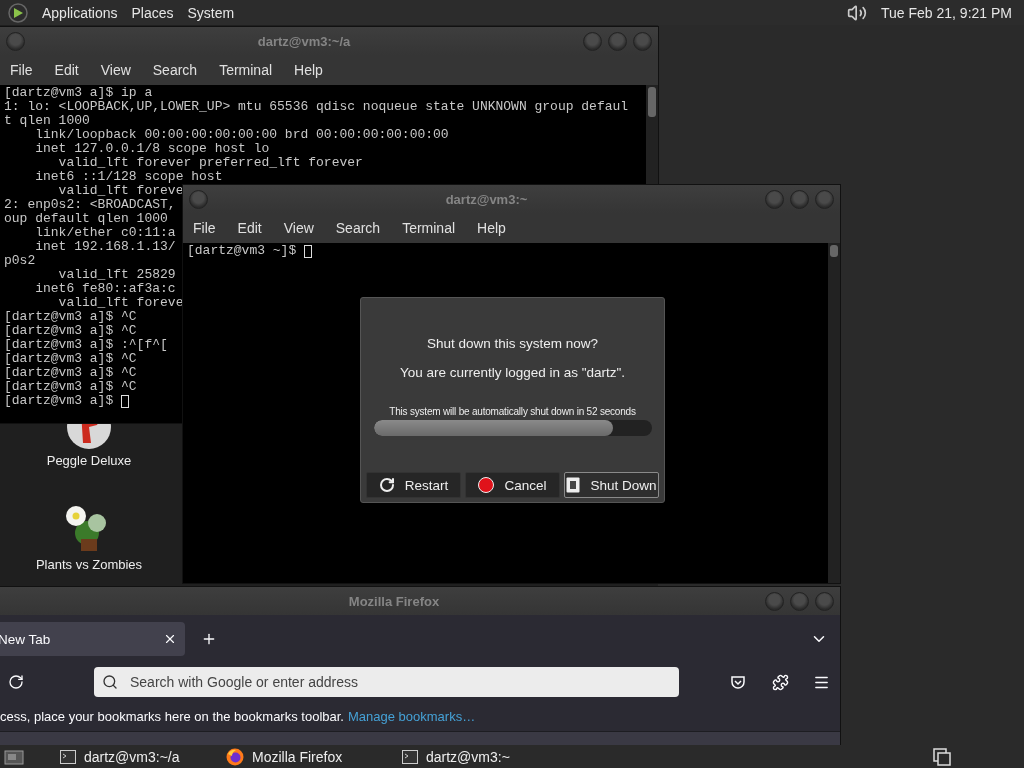 The image size is (1024, 768). Describe the element at coordinates (780, 682) in the screenshot. I see `puzzle-icon` at that location.